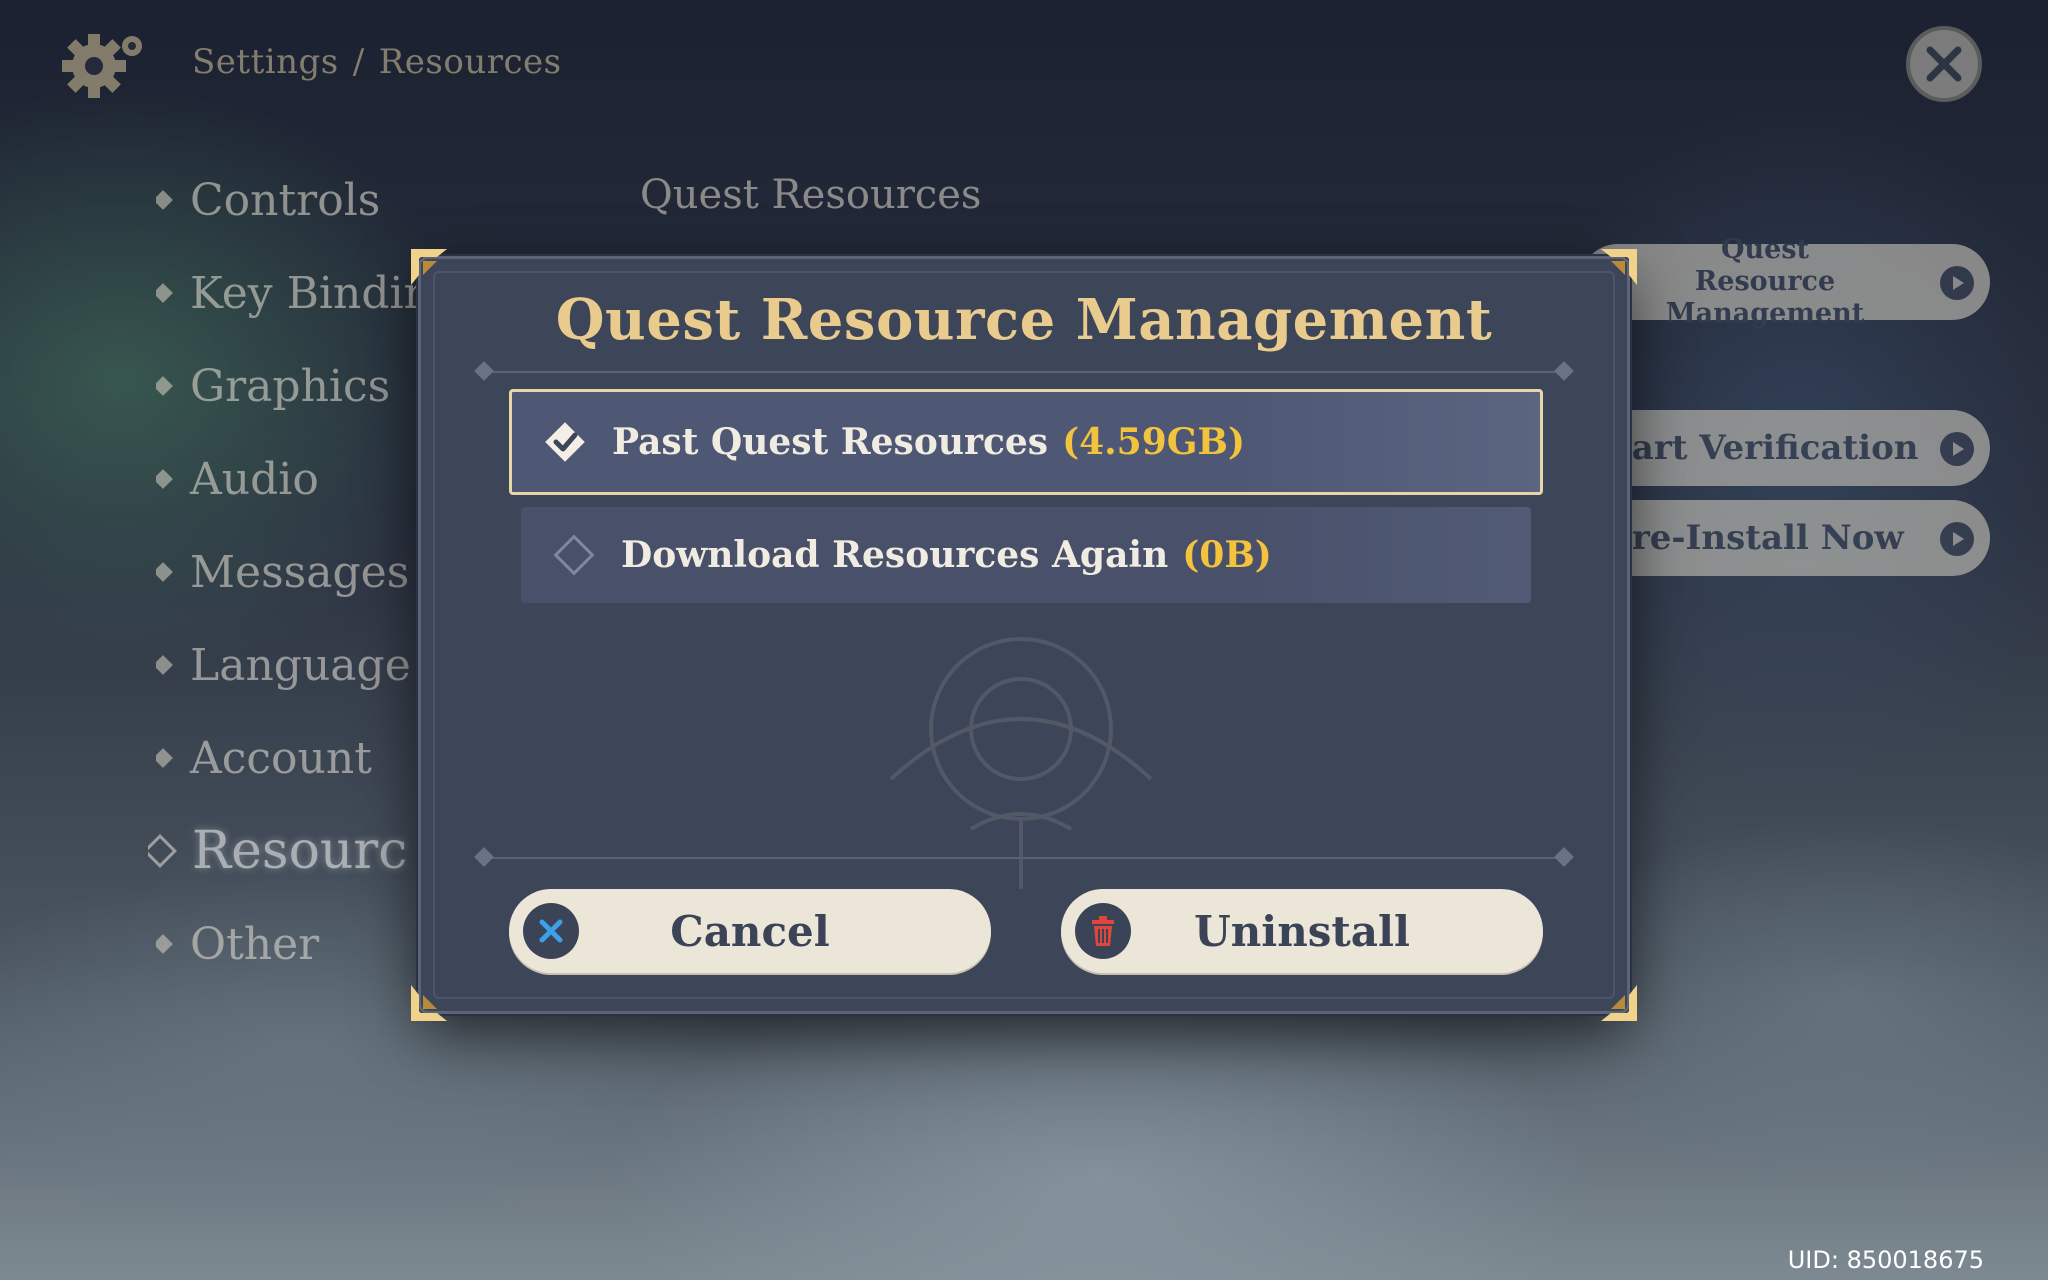  What do you see at coordinates (1103, 931) in the screenshot?
I see `trash-icon` at bounding box center [1103, 931].